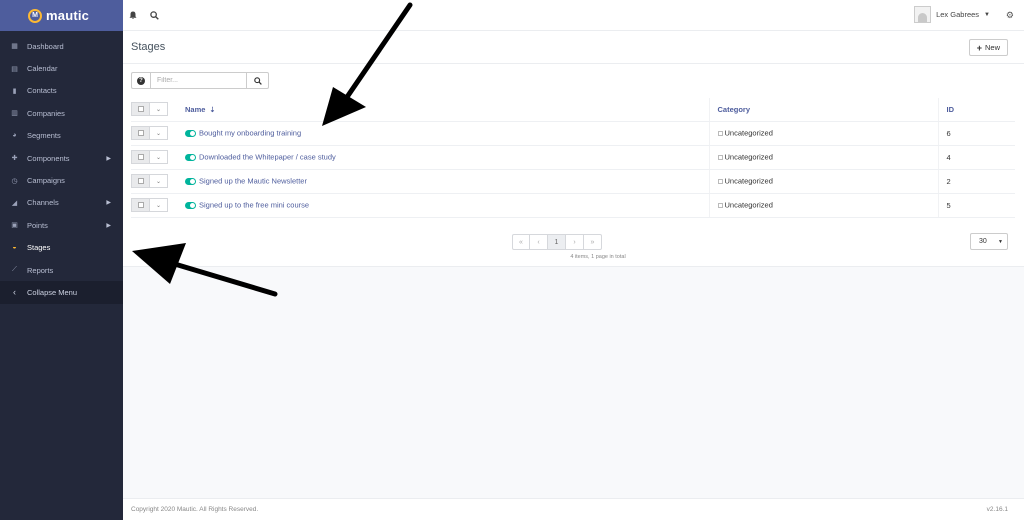 Image resolution: width=1024 pixels, height=520 pixels. What do you see at coordinates (61, 248) in the screenshot?
I see `sidebar-item-stages: ◒ Stages` at bounding box center [61, 248].